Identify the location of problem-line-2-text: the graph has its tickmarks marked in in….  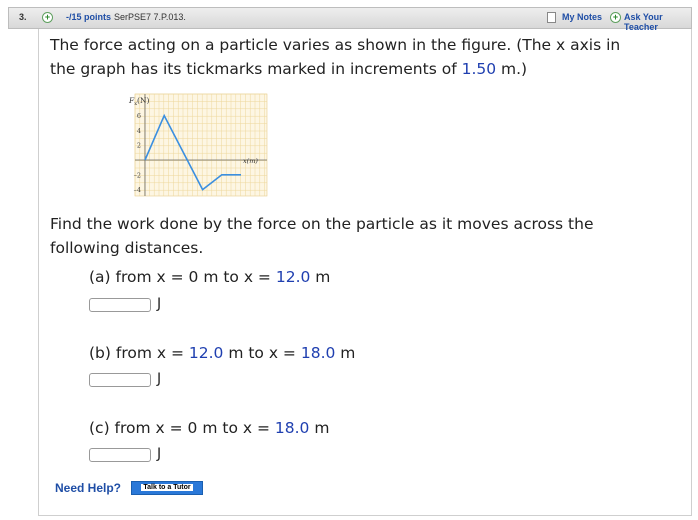
(256, 69).